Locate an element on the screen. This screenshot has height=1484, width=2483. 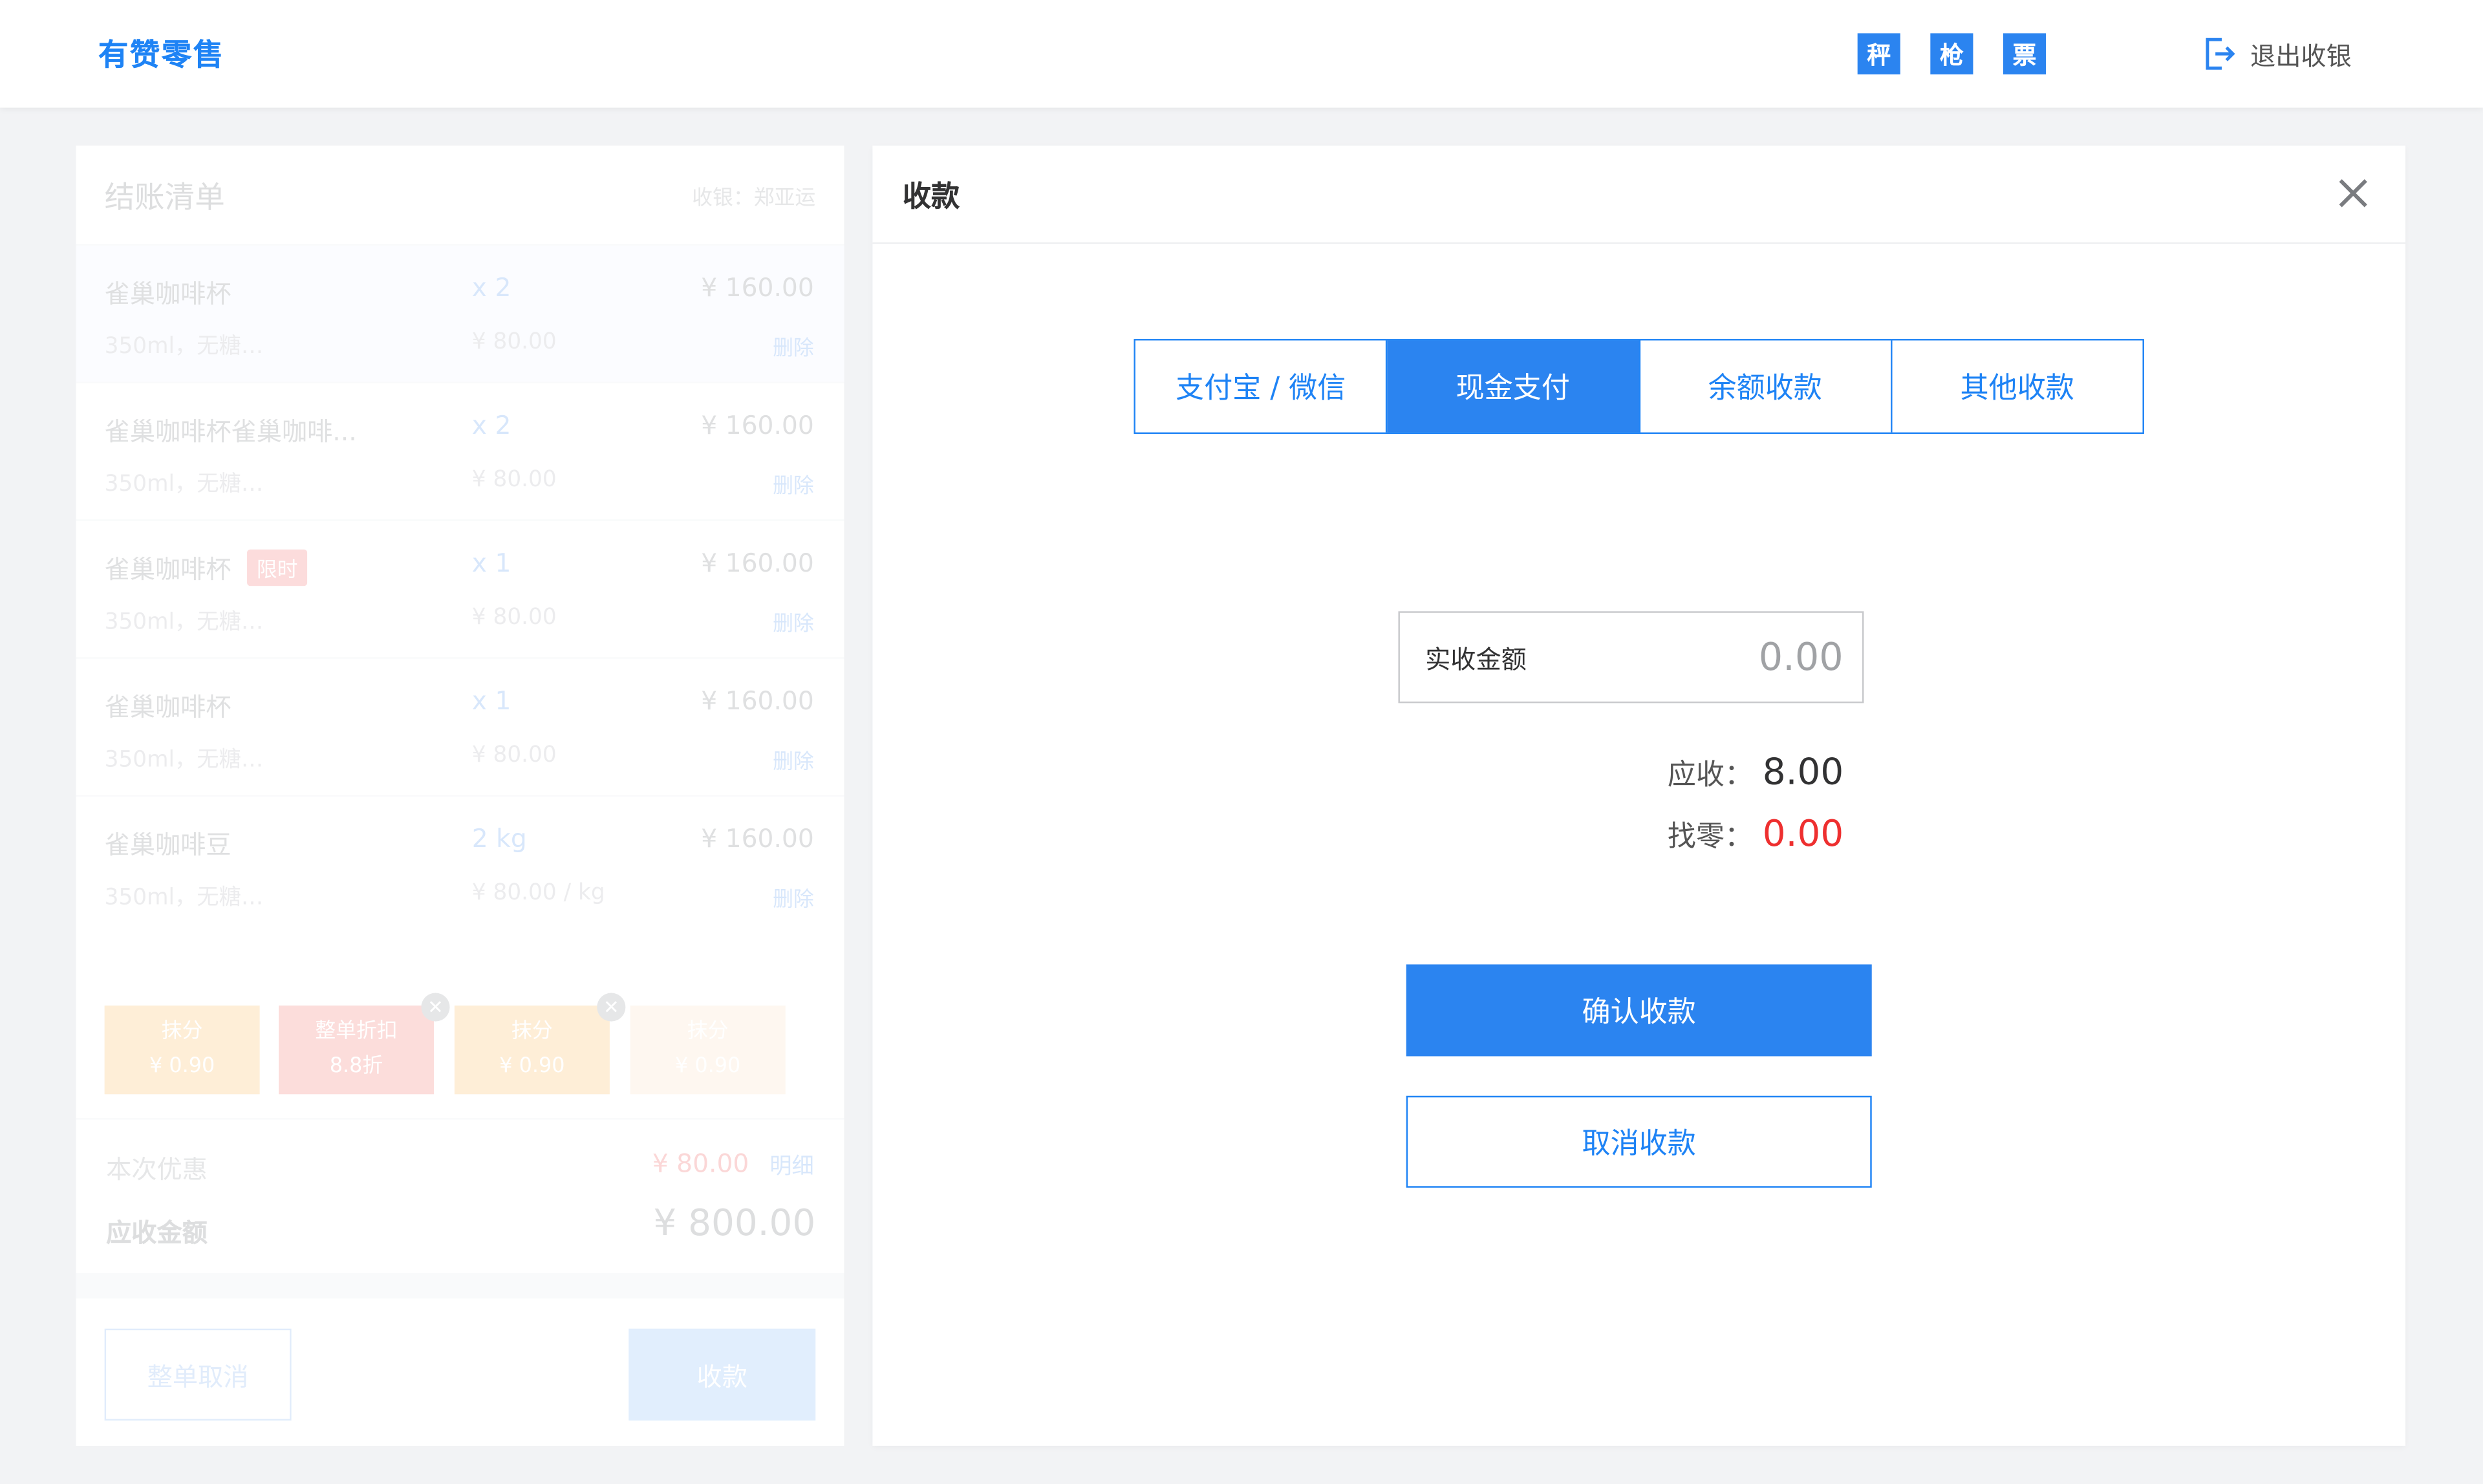
confirm-payment-button: 确认收款 is located at coordinates (1639, 1010).